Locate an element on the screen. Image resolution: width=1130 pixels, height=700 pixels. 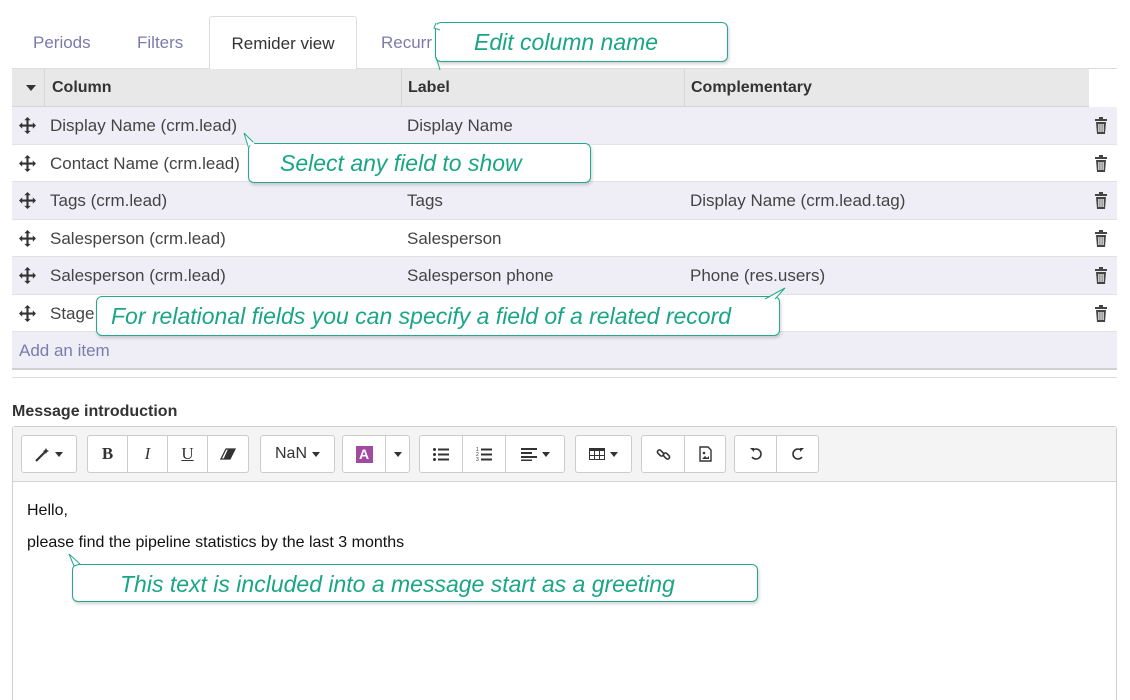
color-dropdown-button is located at coordinates (397, 454).